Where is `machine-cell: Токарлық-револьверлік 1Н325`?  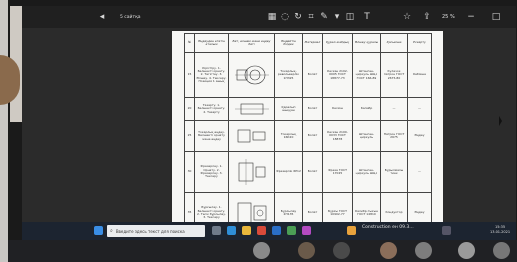
machine-cell: Токарлық-револьверлік 1Н325 is located at coordinates (288, 75).